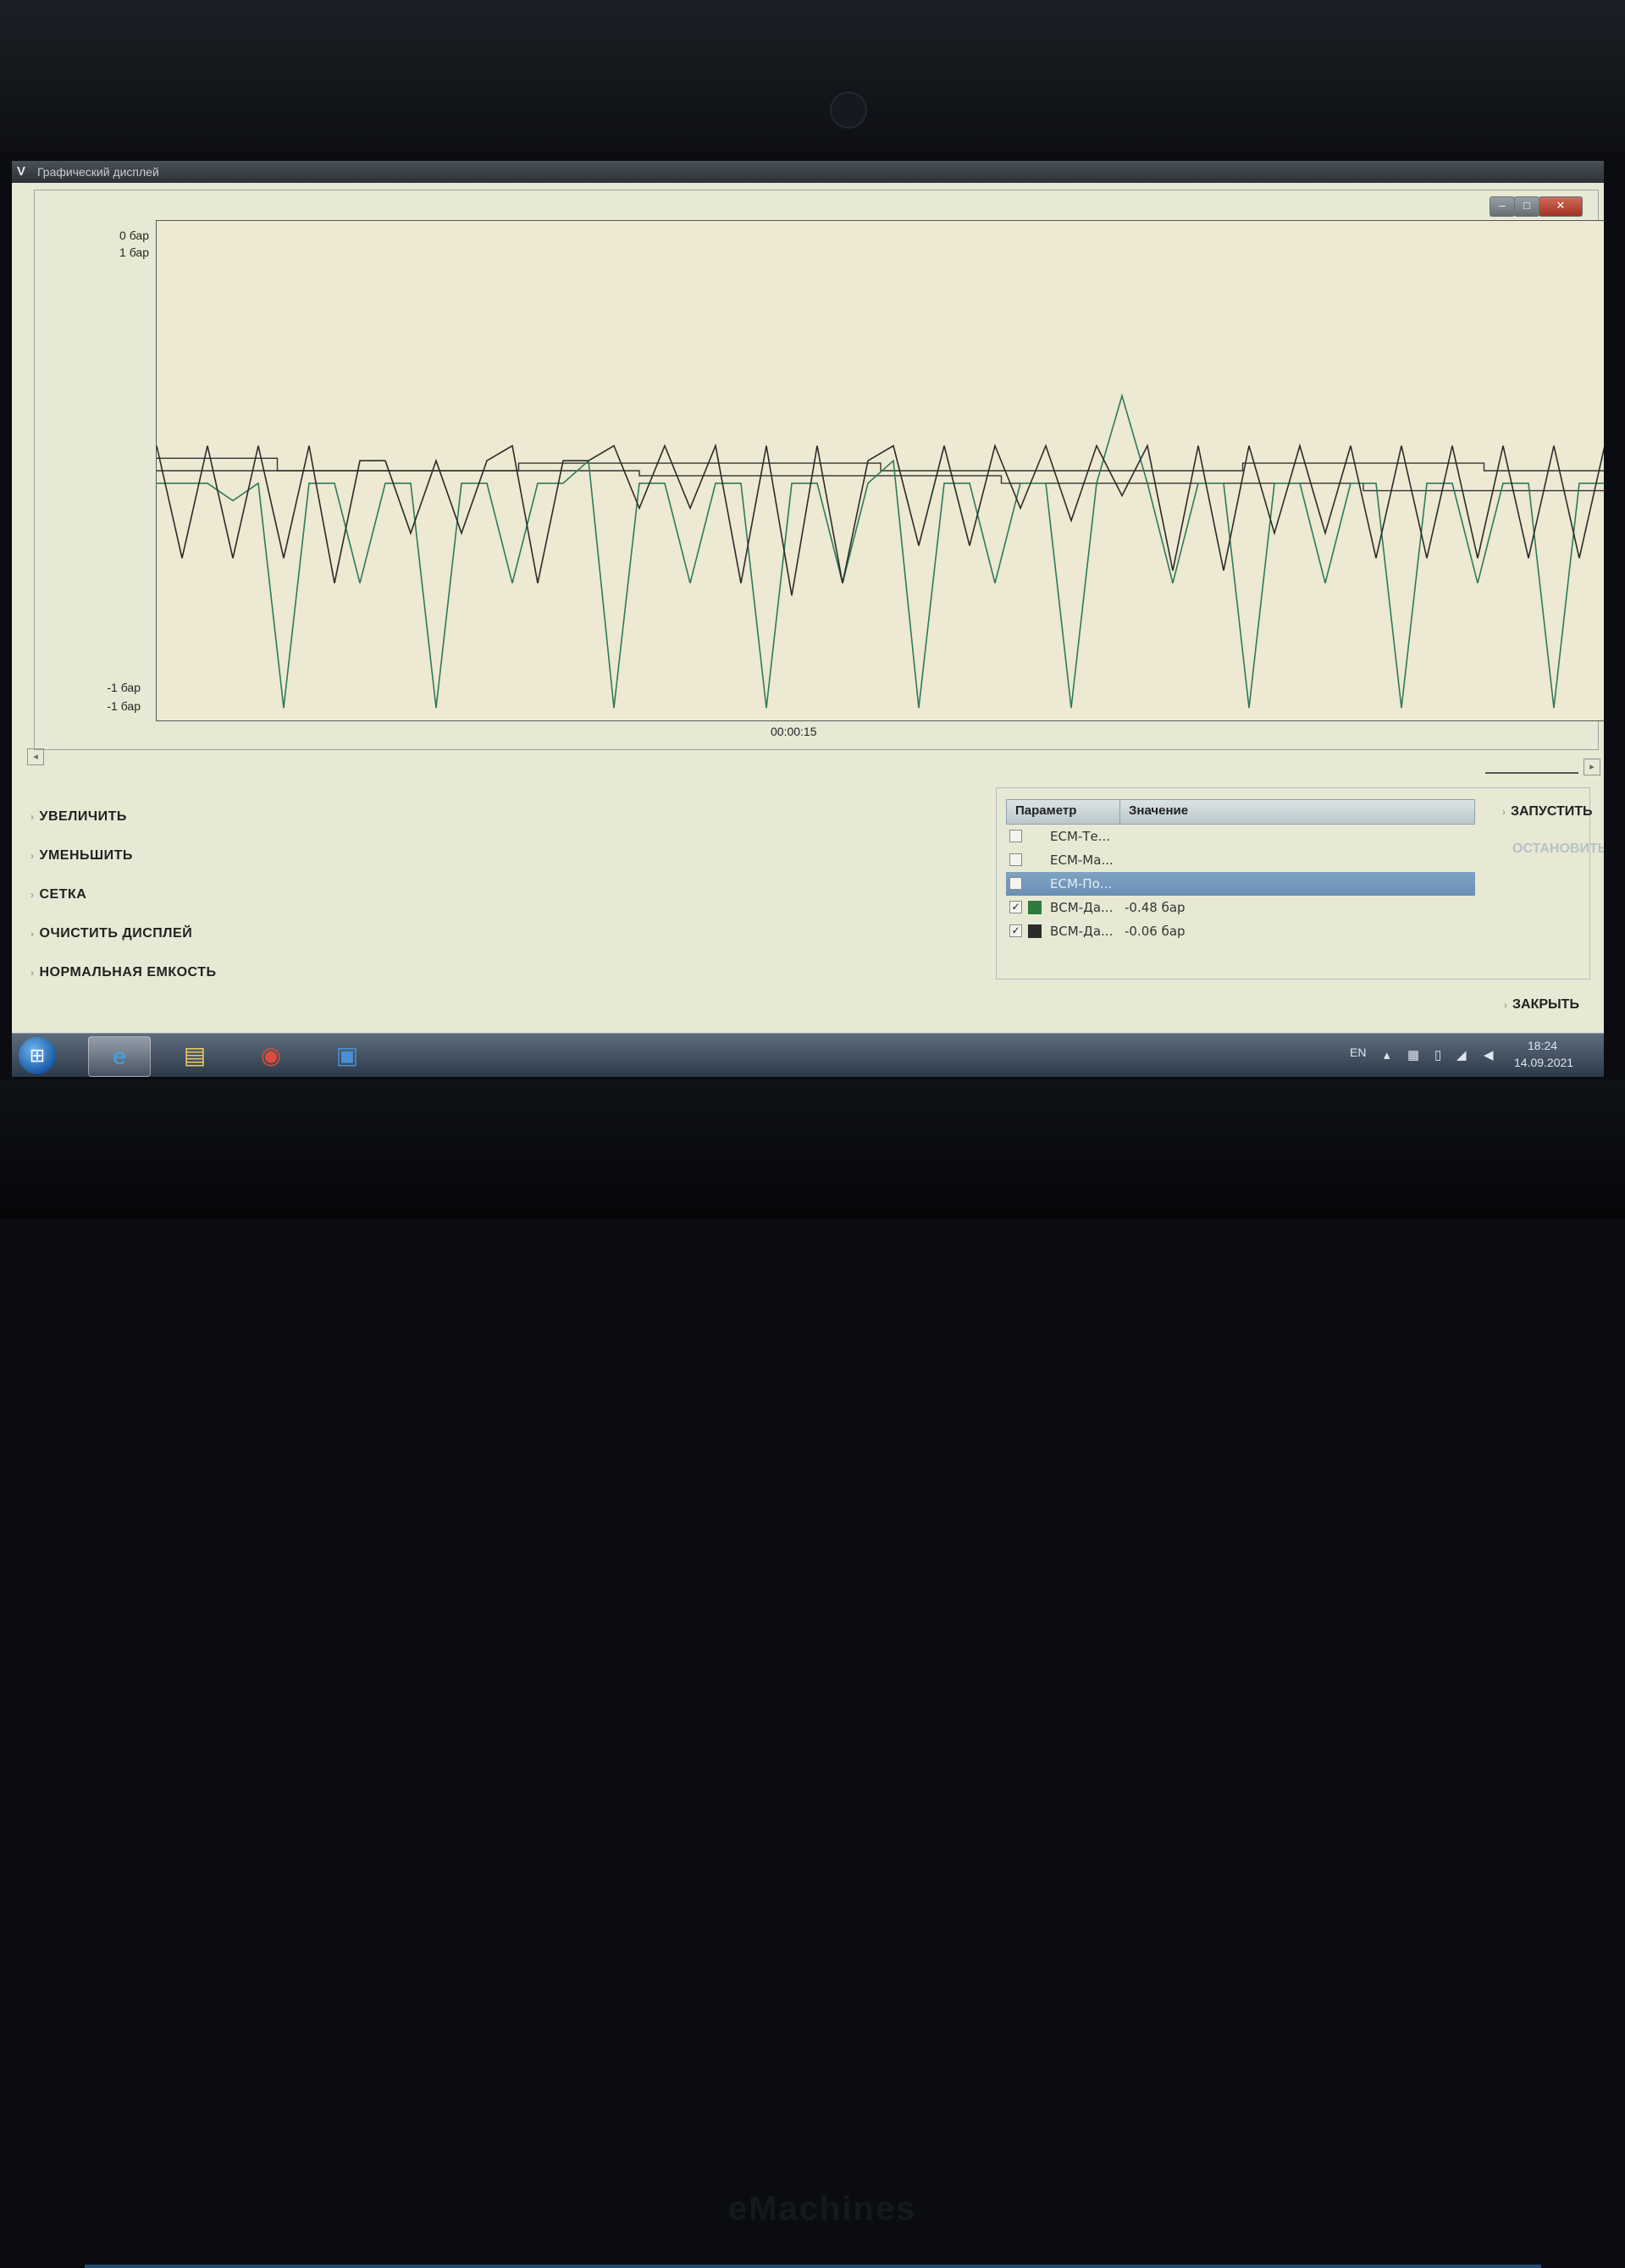  What do you see at coordinates (270, 1055) in the screenshot?
I see `chrome-icon: ◉` at bounding box center [270, 1055].